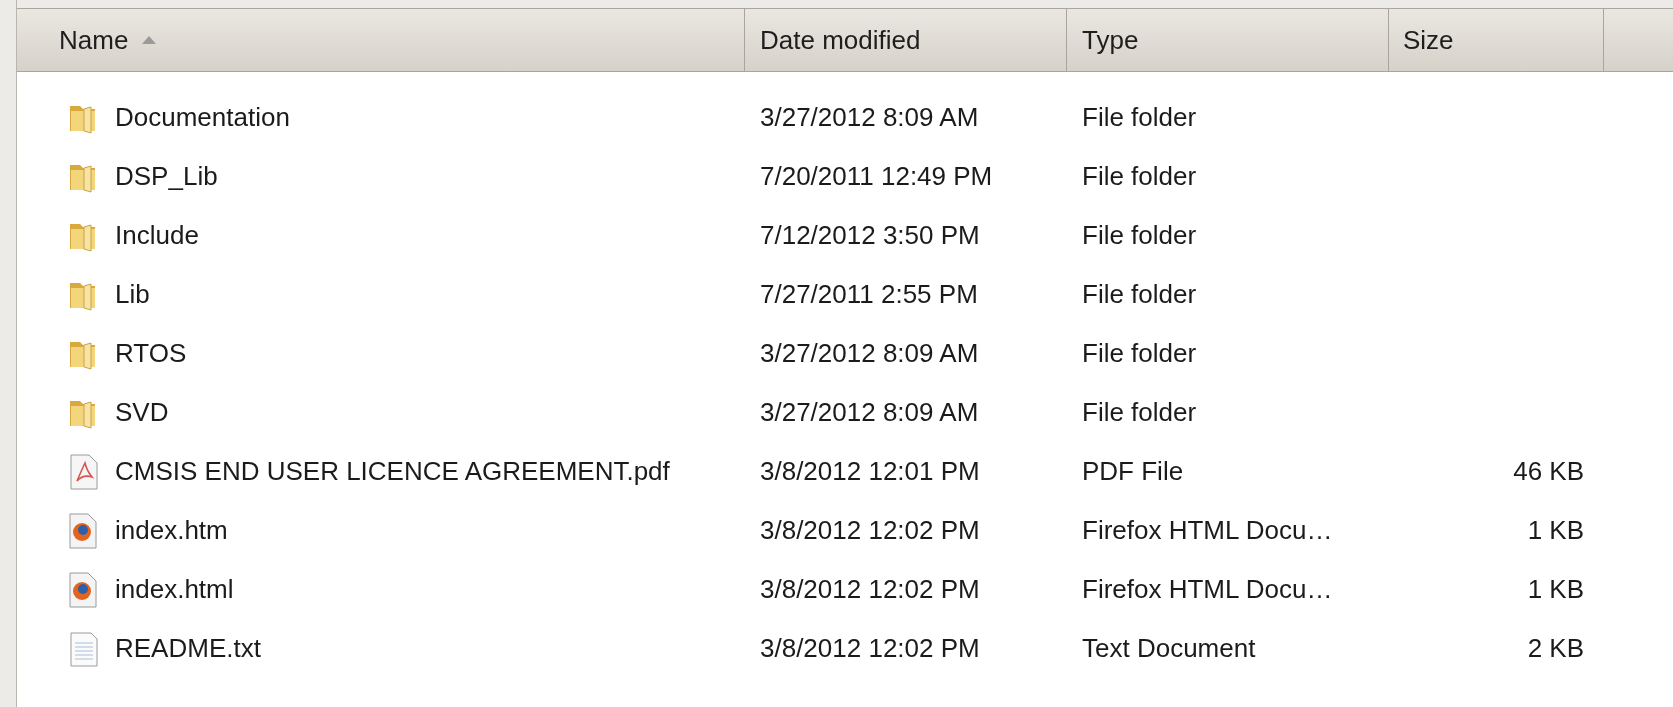  Describe the element at coordinates (132, 294) in the screenshot. I see `file-name: Lib` at that location.